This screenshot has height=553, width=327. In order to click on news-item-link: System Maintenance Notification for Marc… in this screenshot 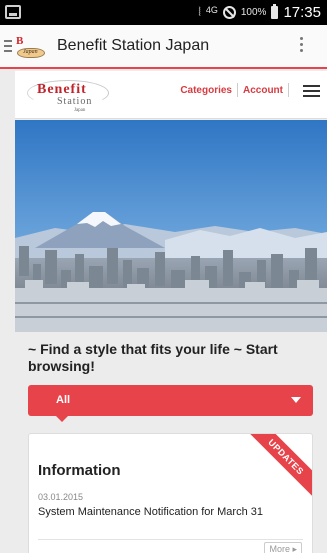, I will do `click(150, 512)`.